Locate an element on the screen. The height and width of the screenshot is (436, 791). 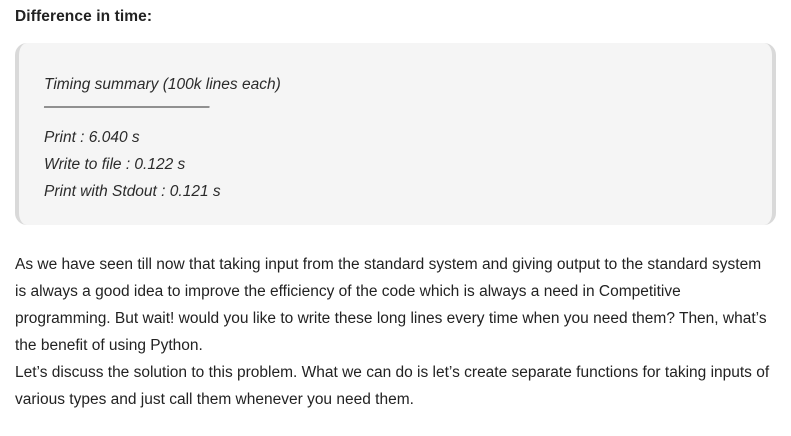
code-line-write-to-file: Write to file : 0.122 s is located at coordinates (115, 164).